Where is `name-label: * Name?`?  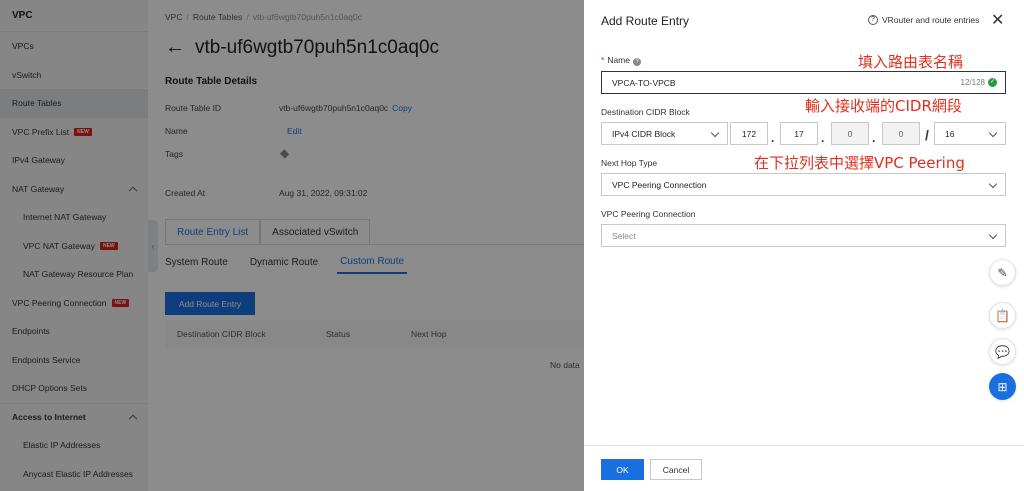
name-label: * Name? is located at coordinates (621, 60).